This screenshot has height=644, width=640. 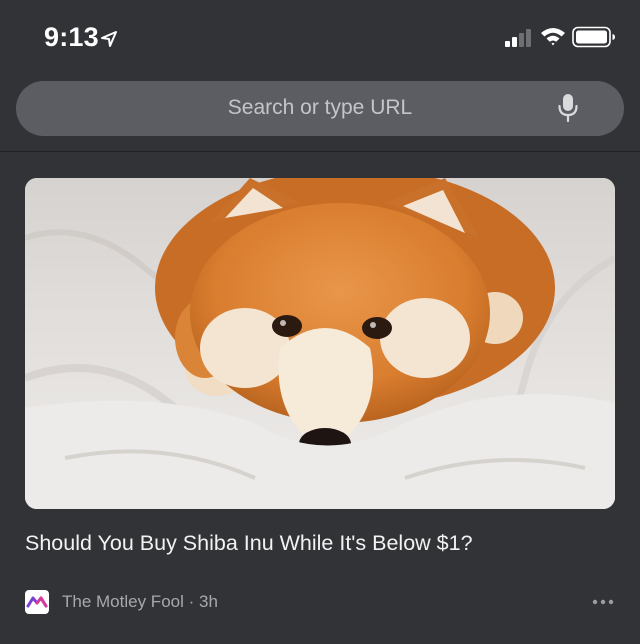 I want to click on battery-icon, so click(x=593, y=37).